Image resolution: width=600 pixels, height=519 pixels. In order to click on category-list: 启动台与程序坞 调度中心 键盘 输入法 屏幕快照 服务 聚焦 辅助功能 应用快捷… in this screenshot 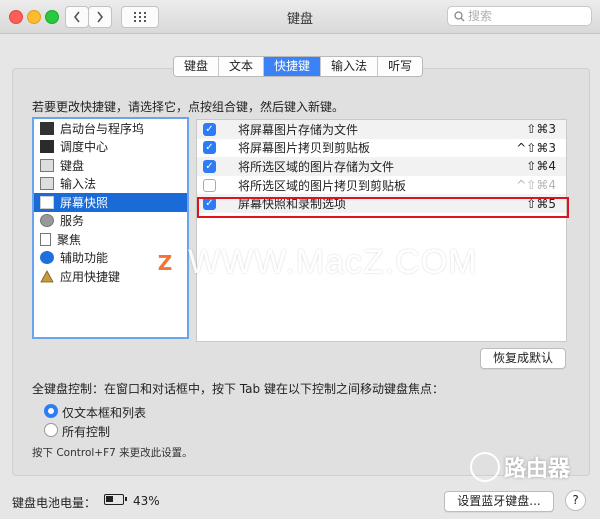, I will do `click(110, 228)`.